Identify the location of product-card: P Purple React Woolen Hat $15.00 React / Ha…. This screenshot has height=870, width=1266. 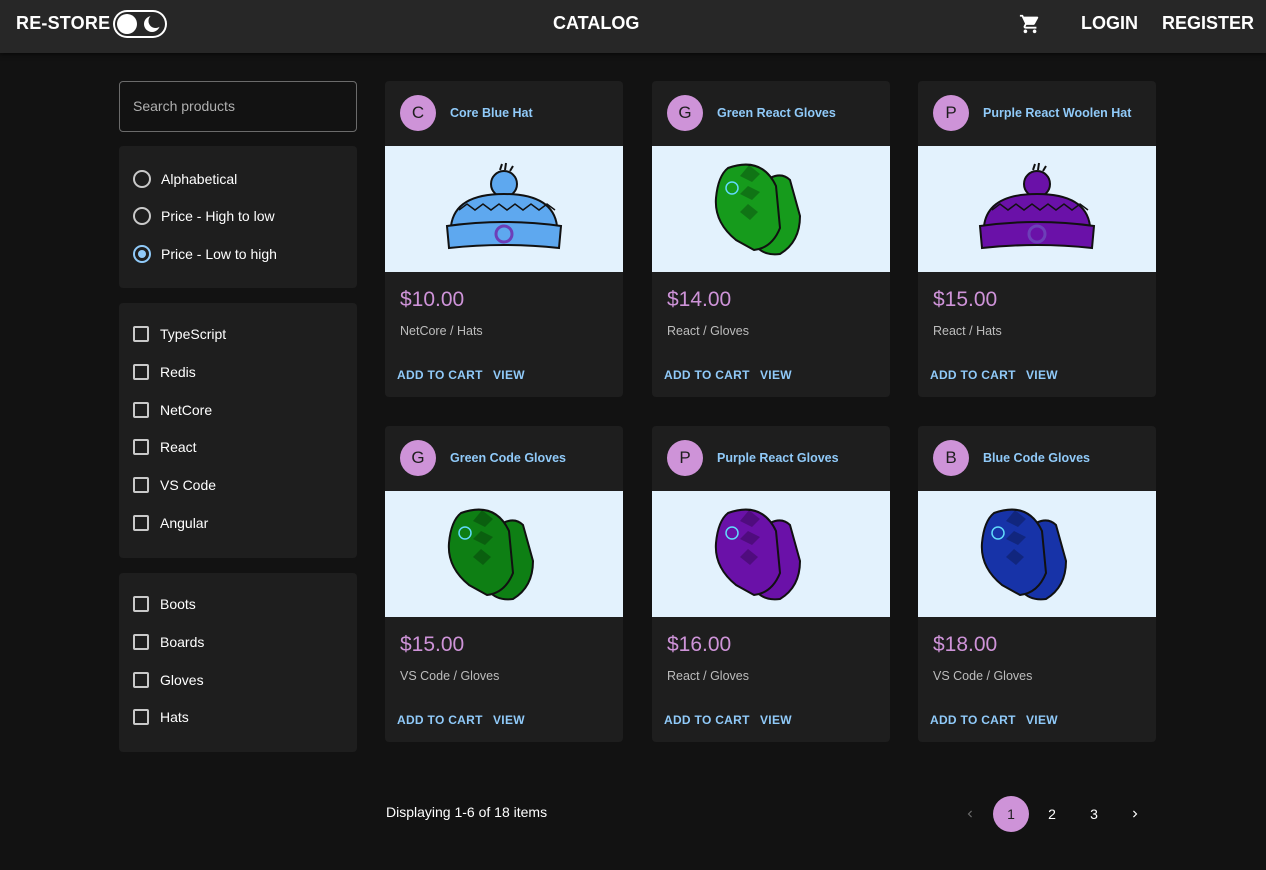
(1037, 239).